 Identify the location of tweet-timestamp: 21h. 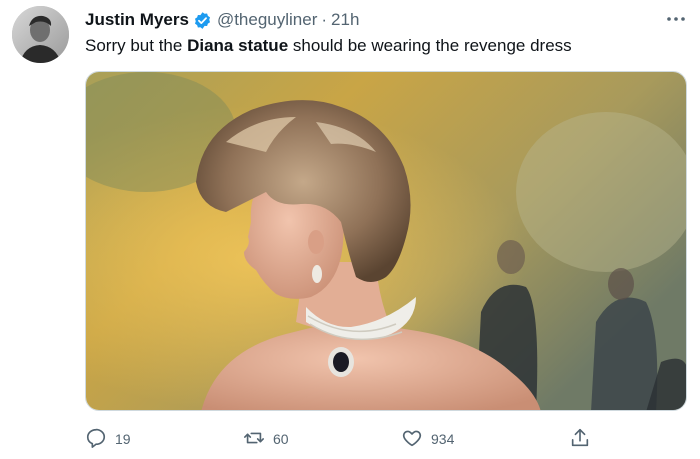
(345, 20).